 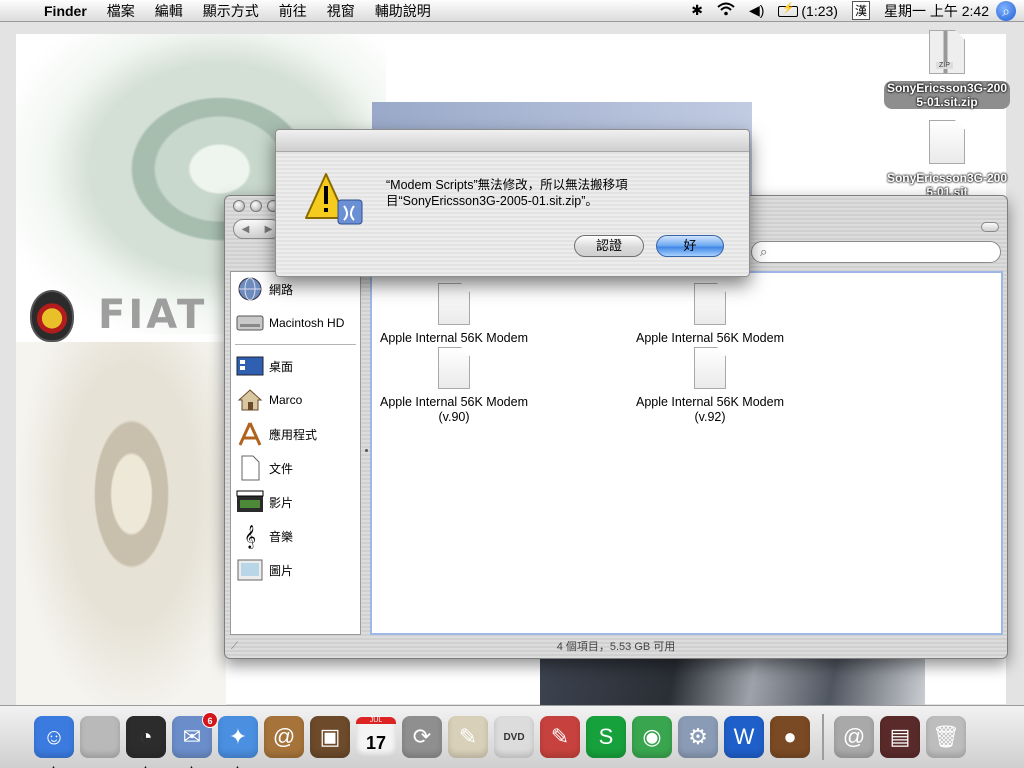 I want to click on file-item: Apple Internal 56K Modem (v.92), so click(x=710, y=386).